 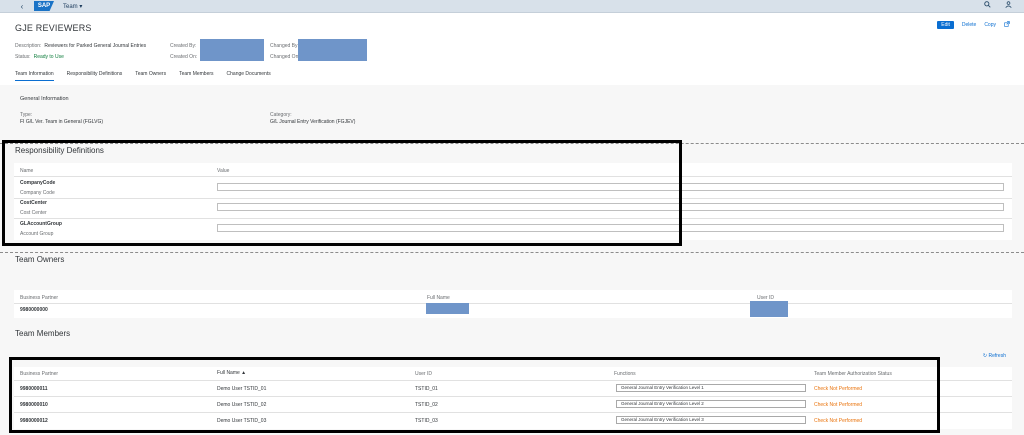 What do you see at coordinates (284, 46) in the screenshot?
I see `changed-by-label: Changed By:` at bounding box center [284, 46].